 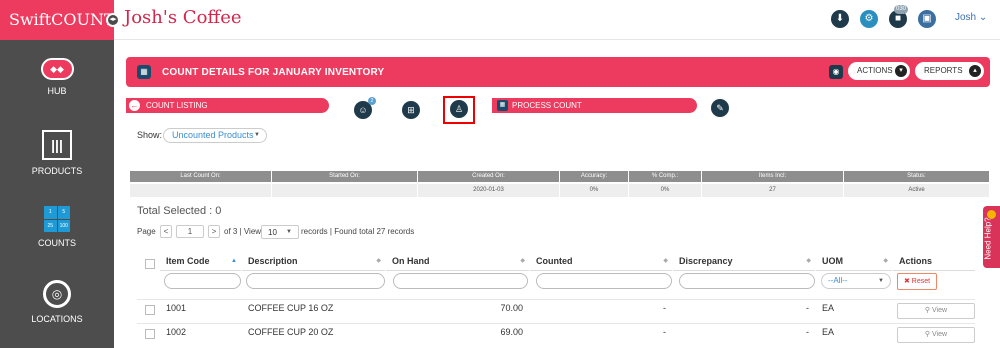 I want to click on summary-value: 0%, so click(x=594, y=190).